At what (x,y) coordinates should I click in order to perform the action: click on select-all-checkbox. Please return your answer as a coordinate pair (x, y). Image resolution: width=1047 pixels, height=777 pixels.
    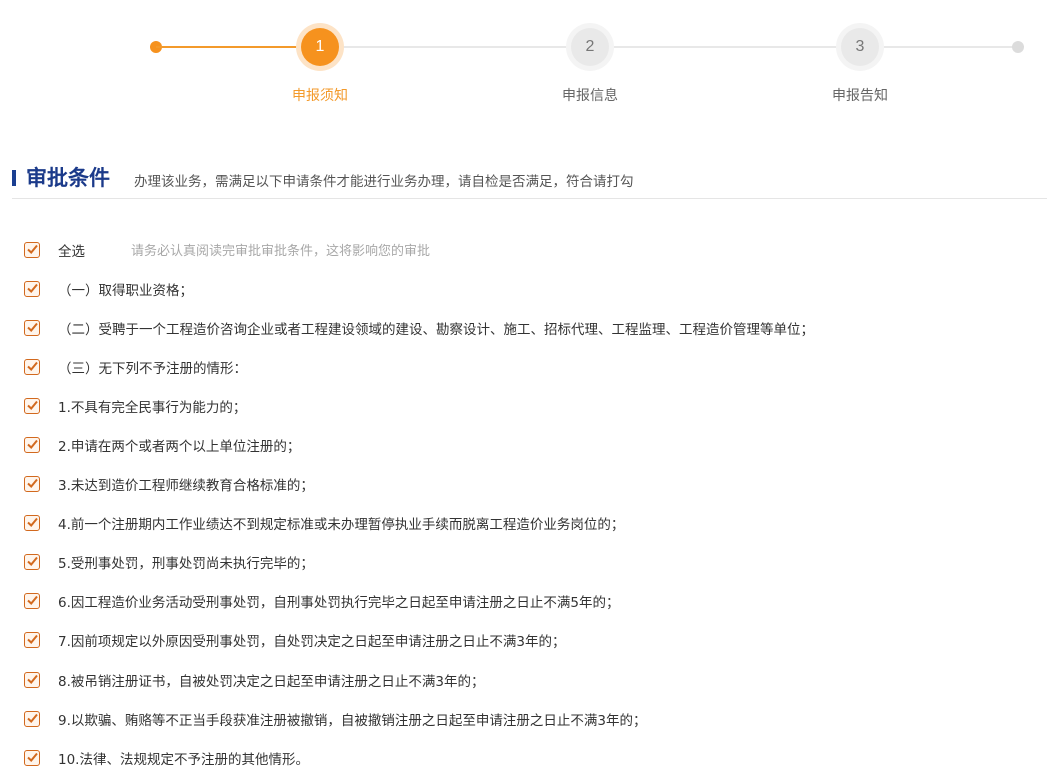
    Looking at the image, I should click on (32, 249).